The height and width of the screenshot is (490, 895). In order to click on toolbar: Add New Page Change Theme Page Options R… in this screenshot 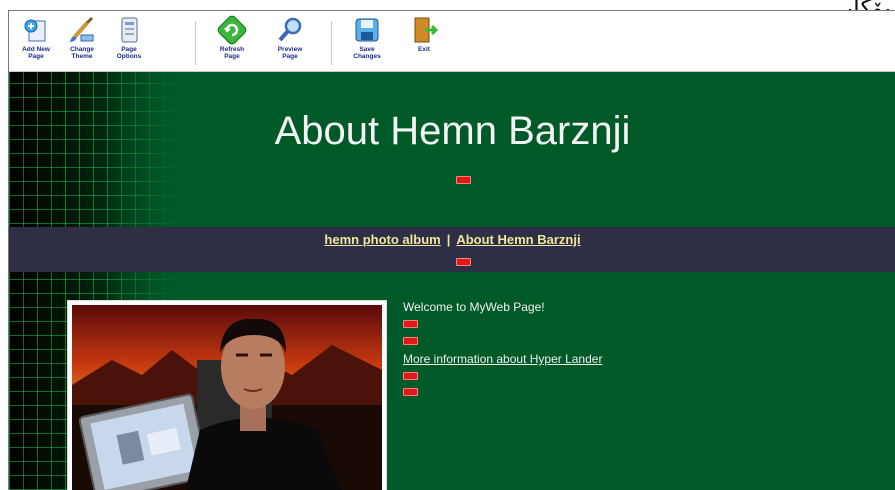, I will do `click(452, 41)`.